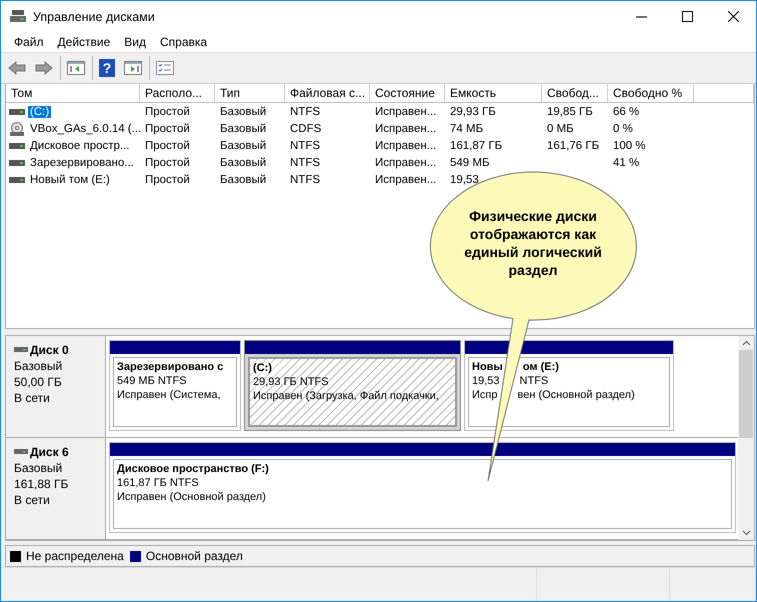 The height and width of the screenshot is (602, 757). I want to click on legend-label: Основной раздел, so click(194, 556).